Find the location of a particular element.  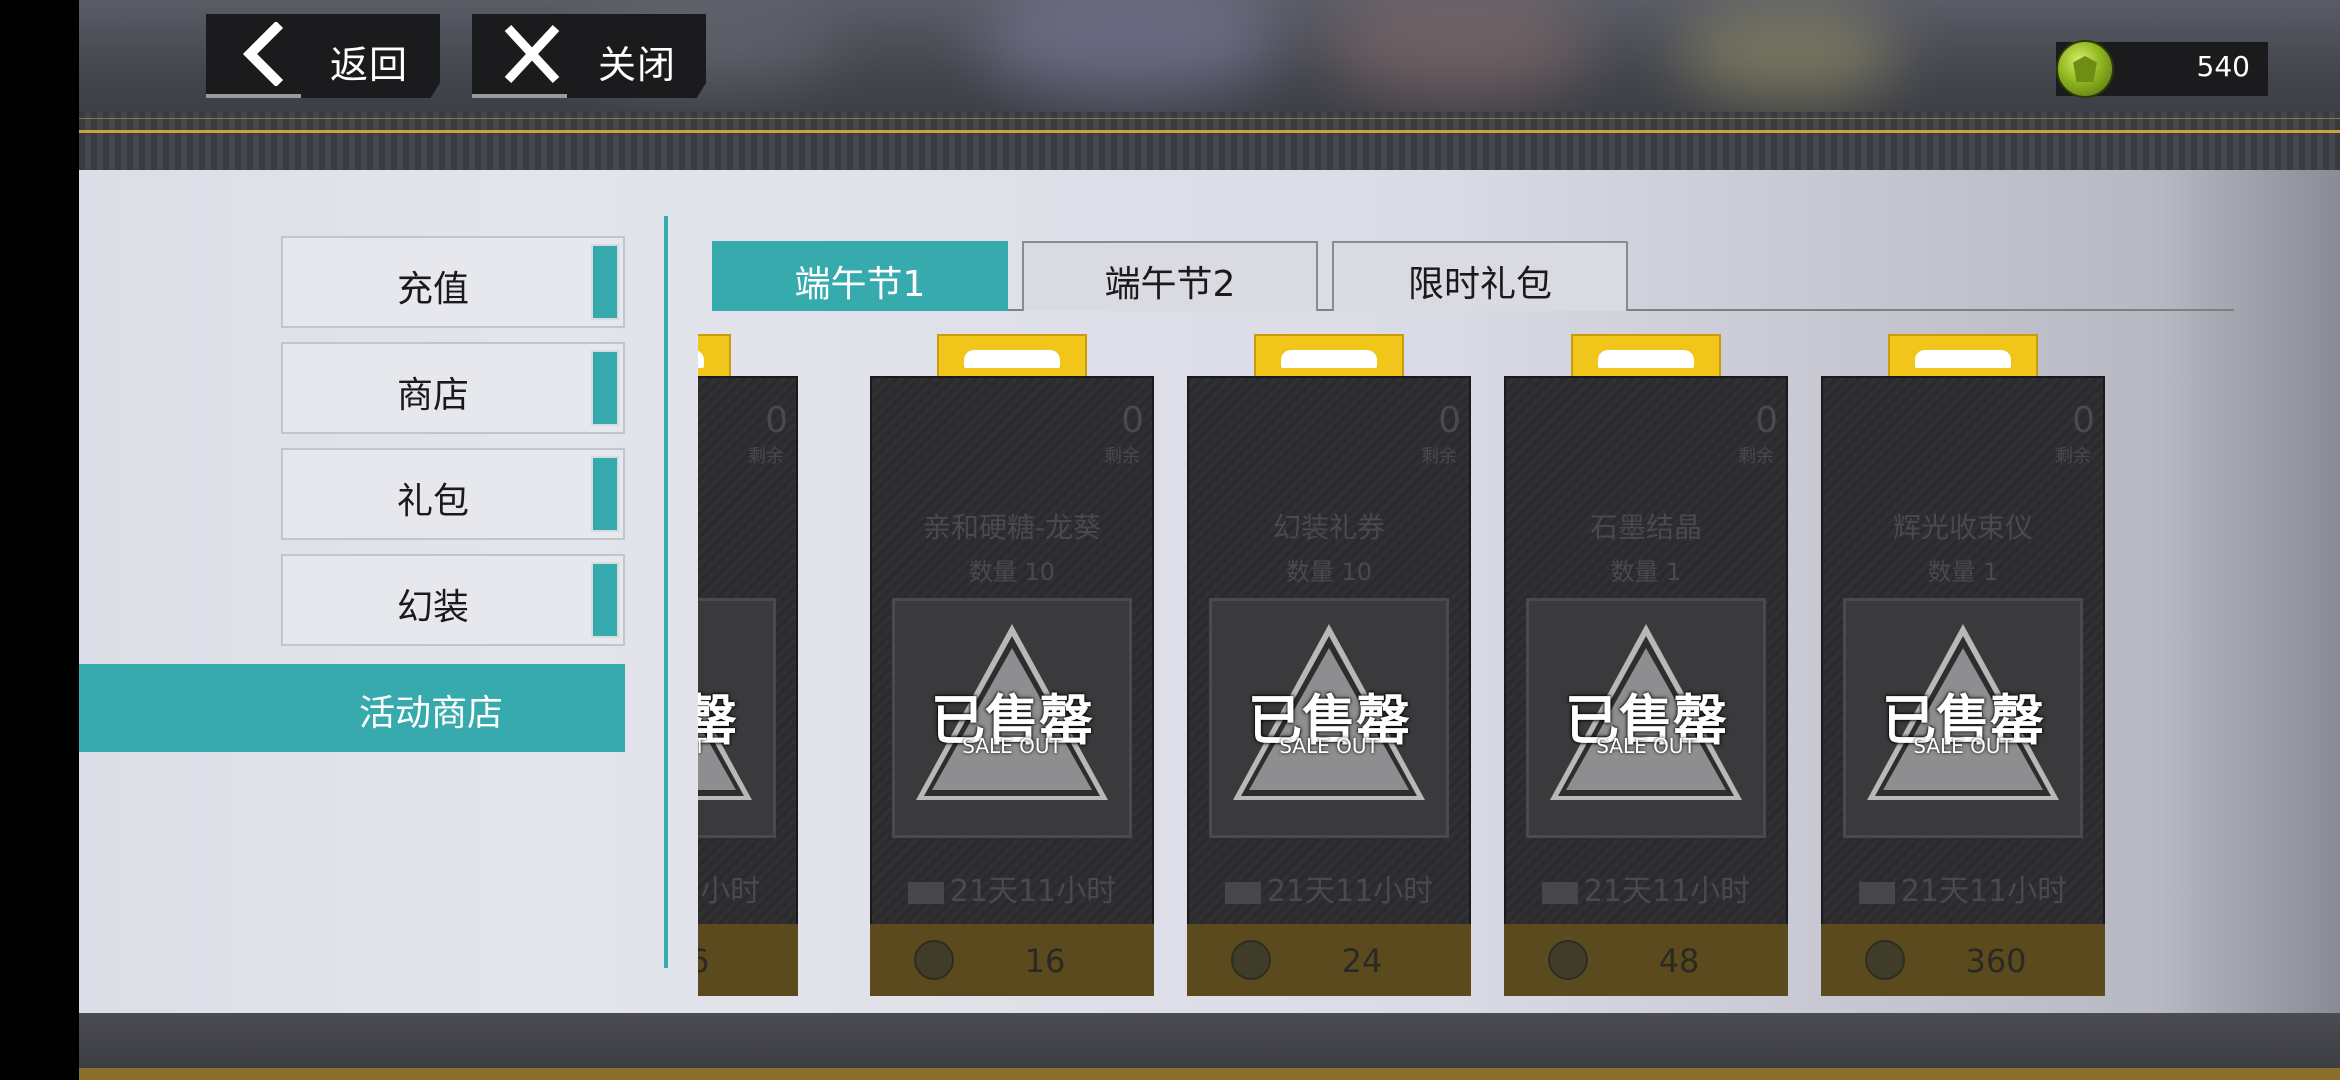

tab-dragon-boat-1: 端午节1 is located at coordinates (860, 276).